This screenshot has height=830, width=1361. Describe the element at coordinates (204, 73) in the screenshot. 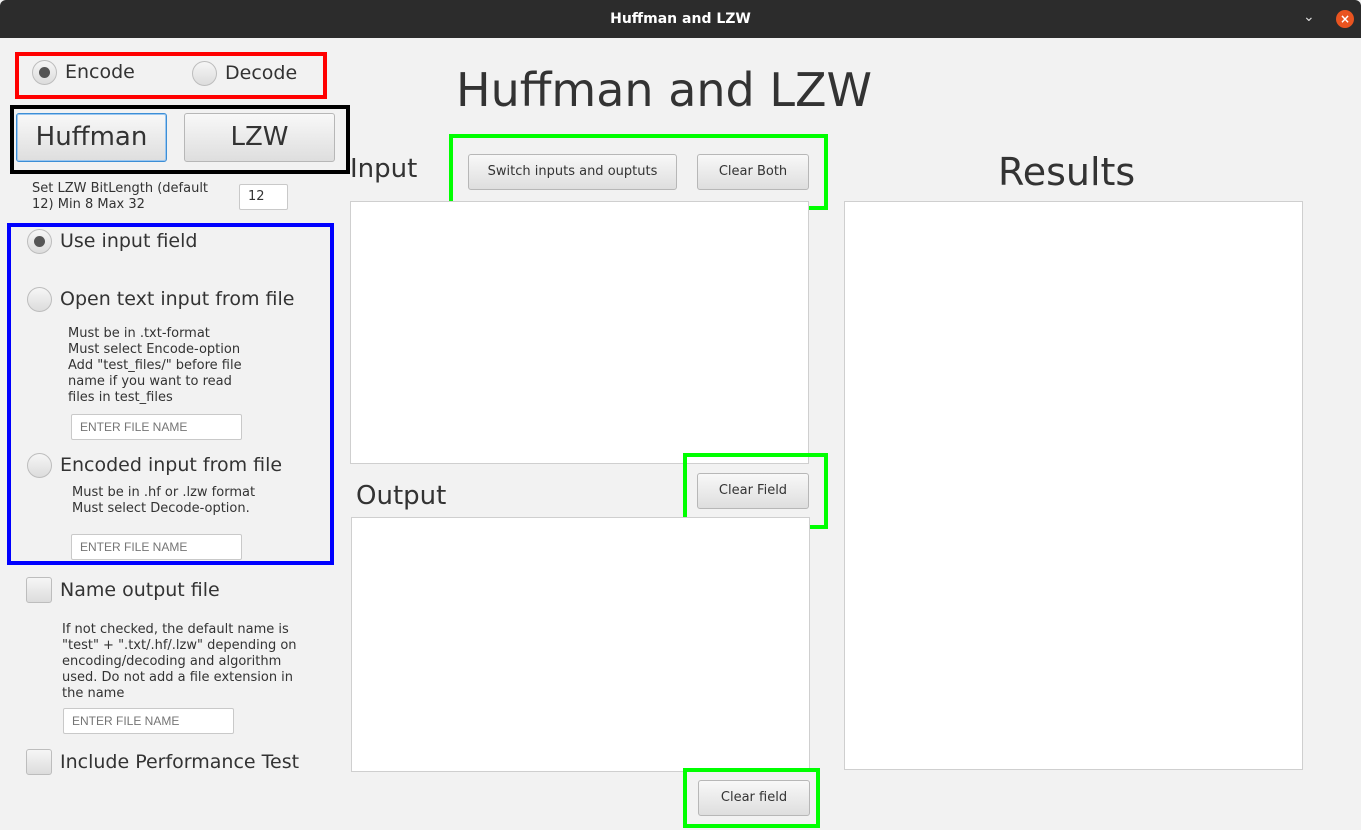

I see `decode-radio` at that location.